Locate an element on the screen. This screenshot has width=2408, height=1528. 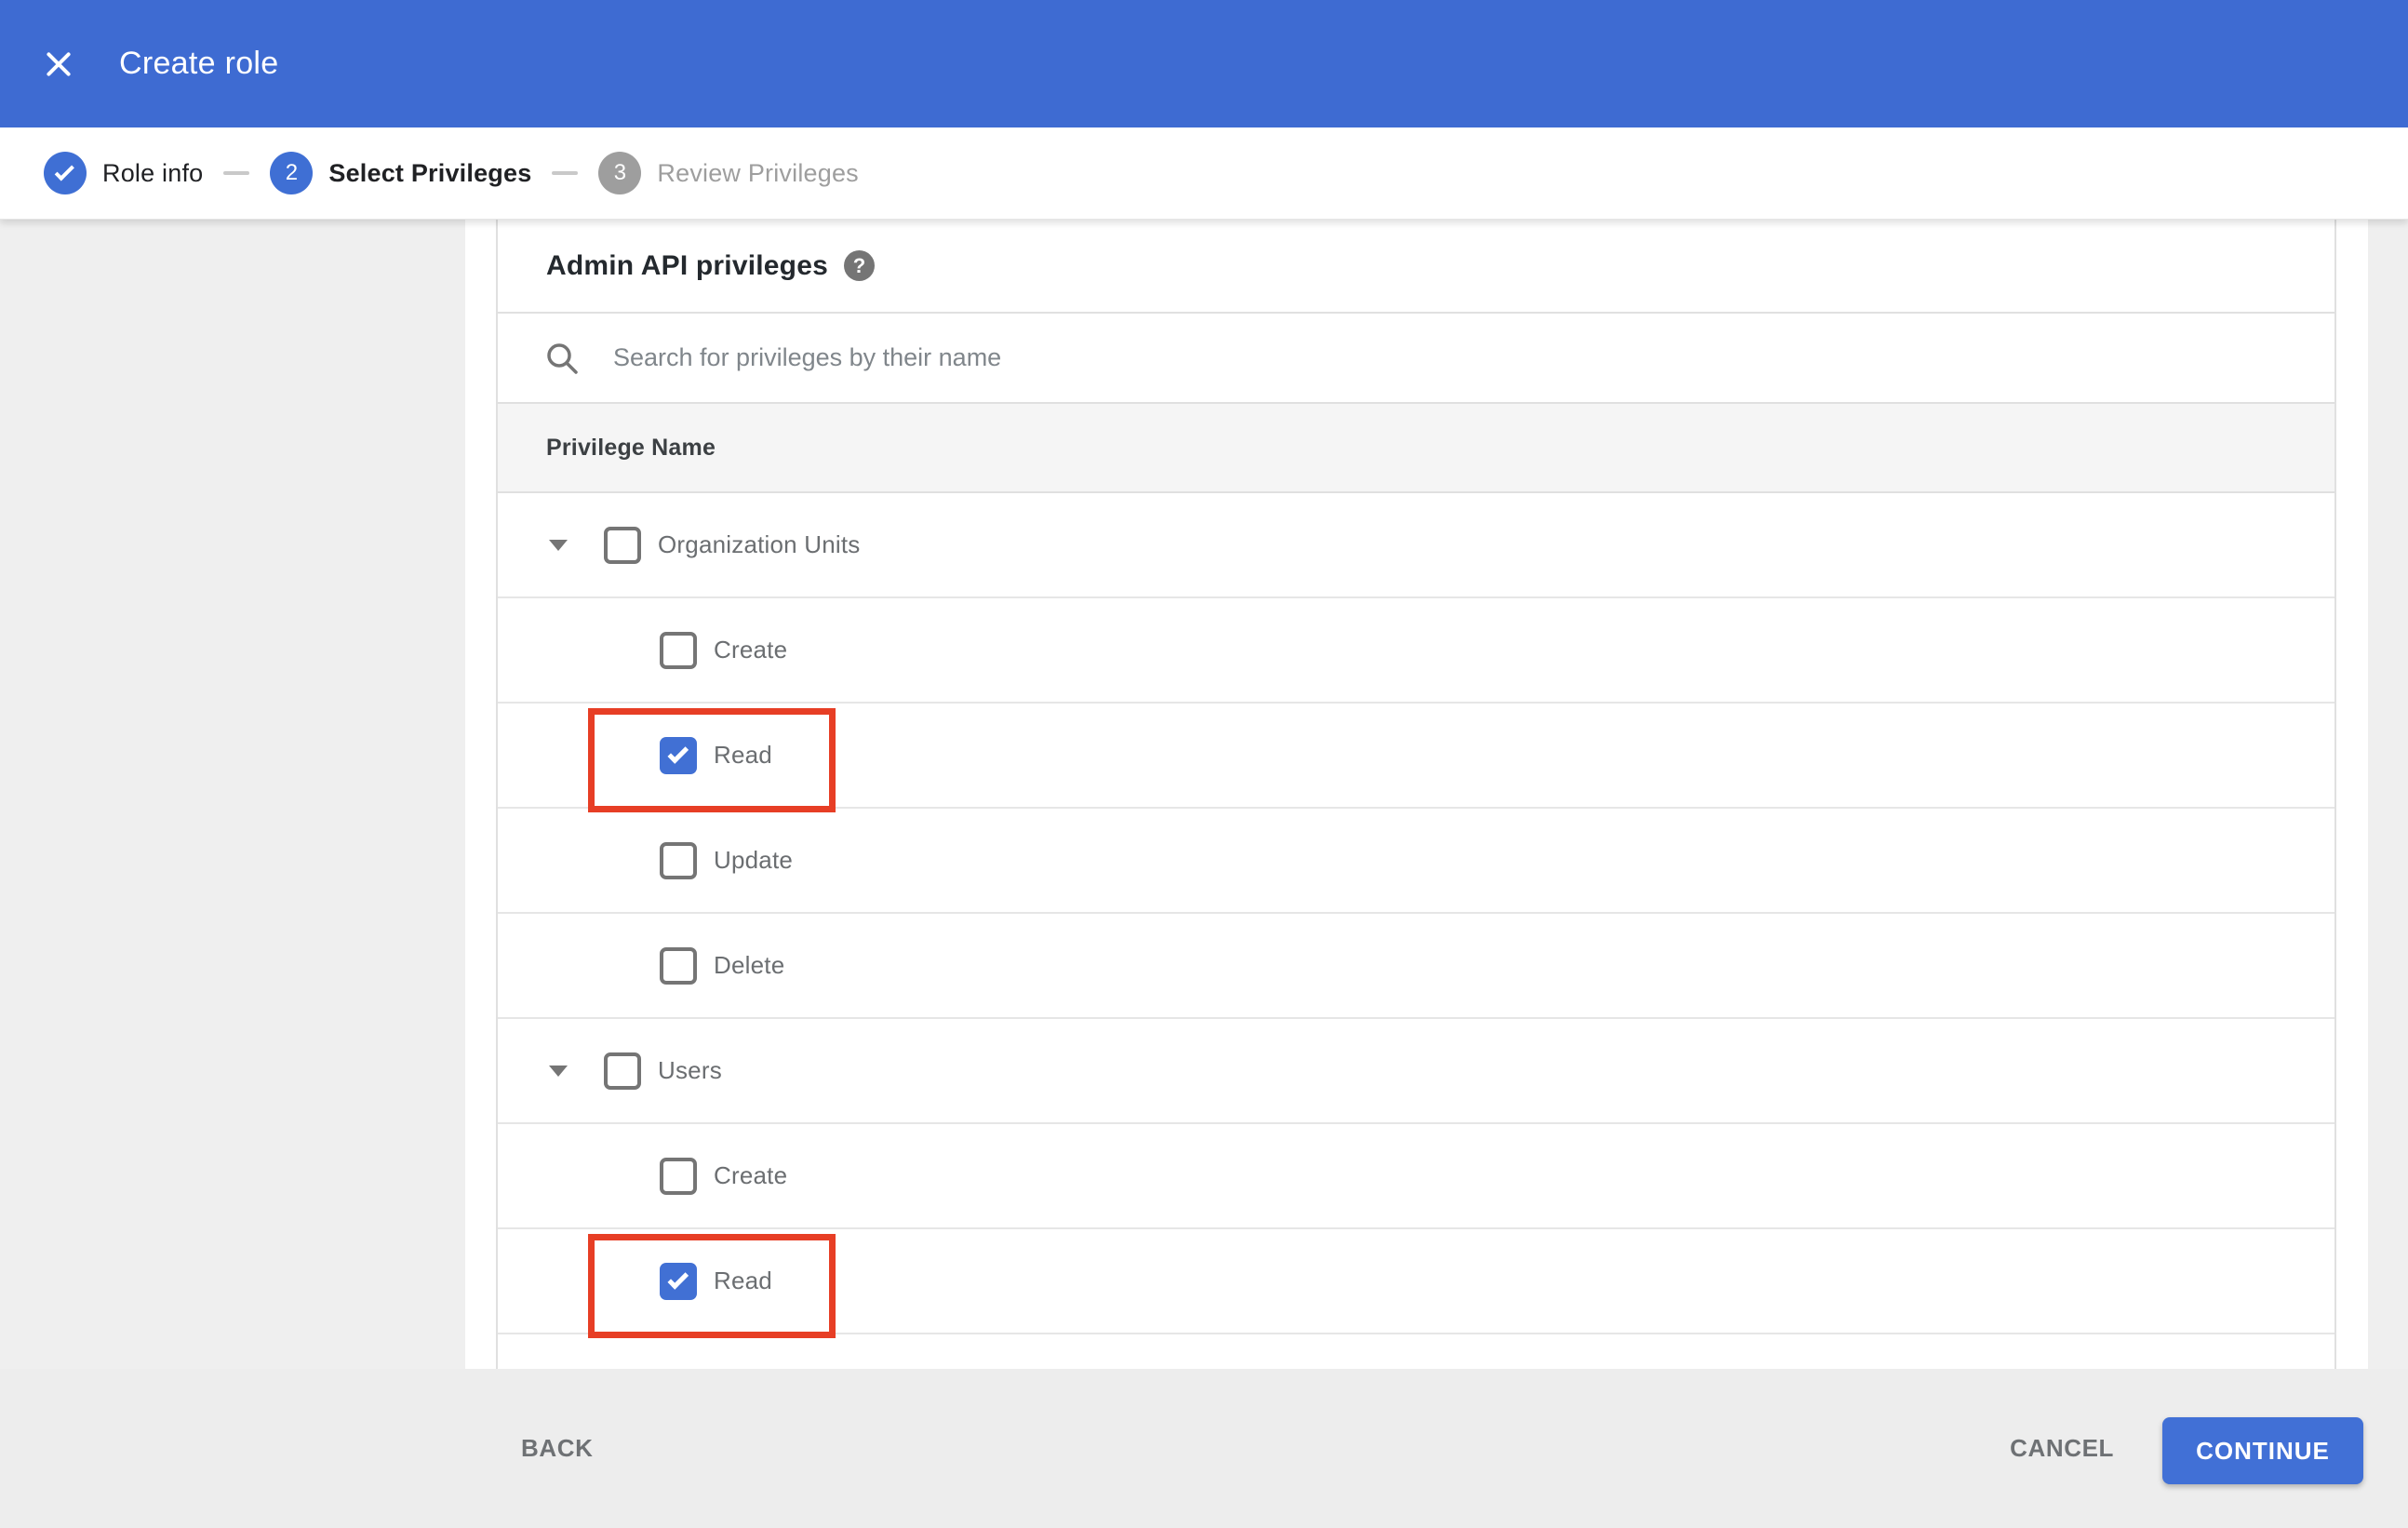
section-title: Admin API privileges is located at coordinates (687, 265).